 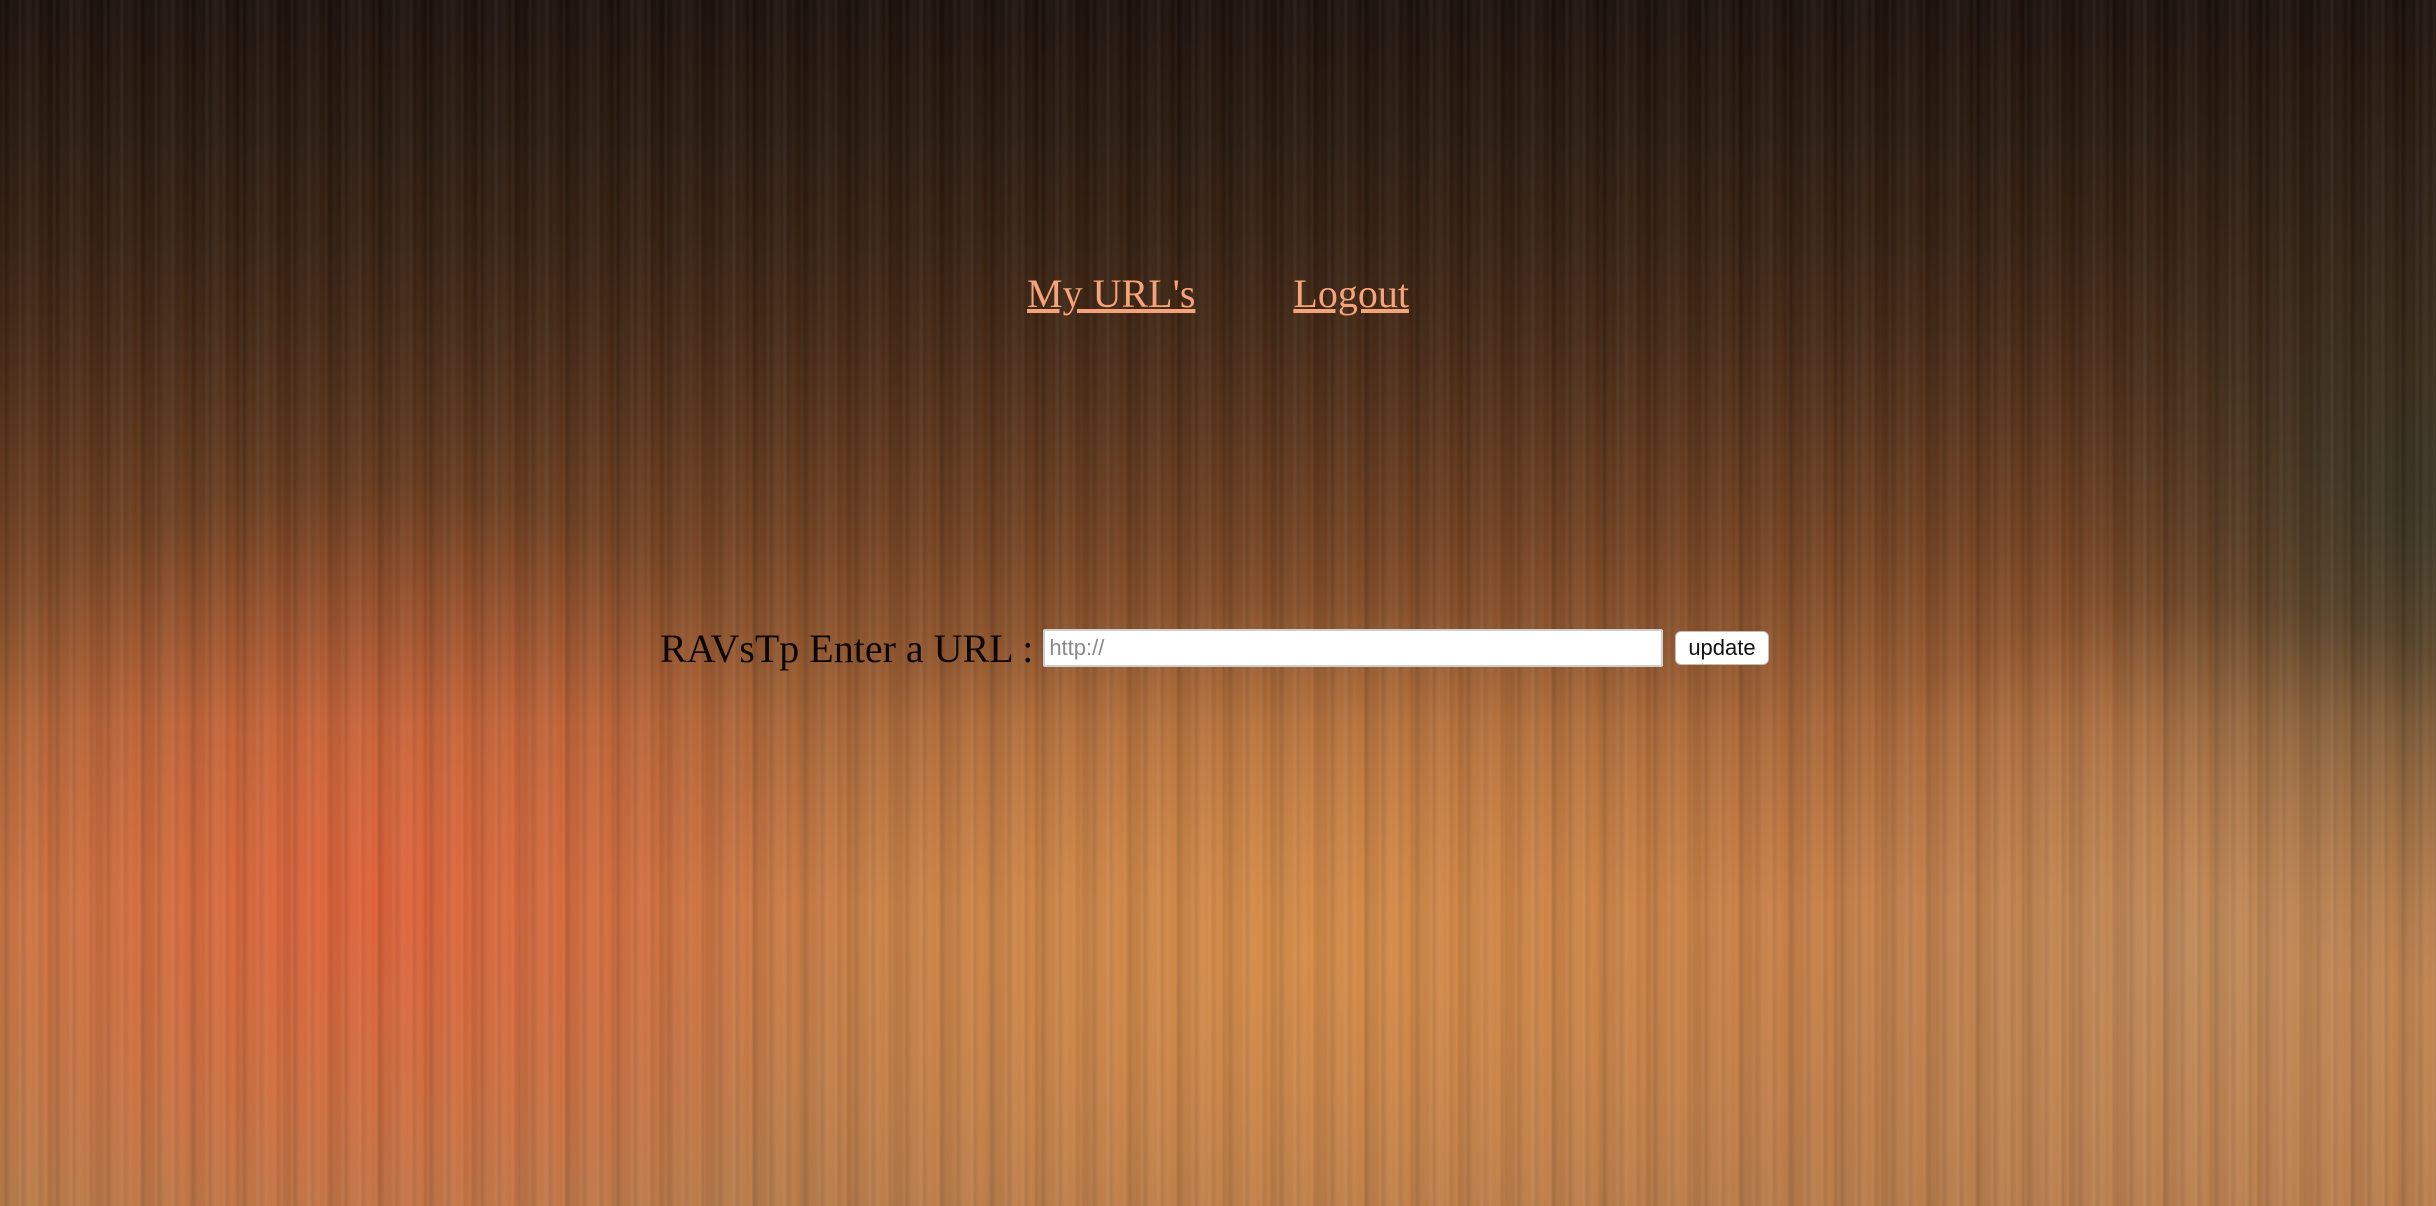 I want to click on url-entry-form: RAVsTp Enter a URL : update, so click(x=1214, y=648).